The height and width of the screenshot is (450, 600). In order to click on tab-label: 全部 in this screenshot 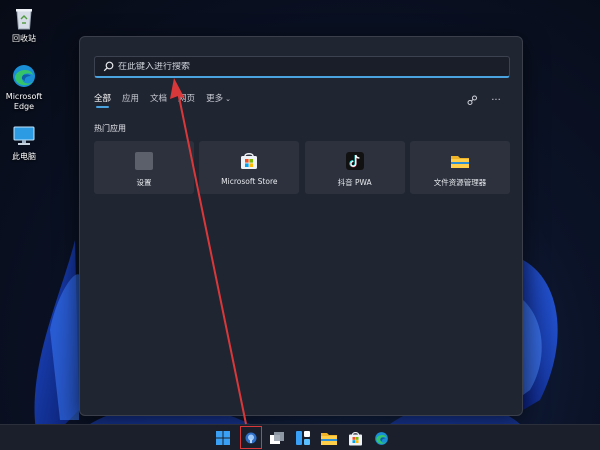, I will do `click(103, 99)`.